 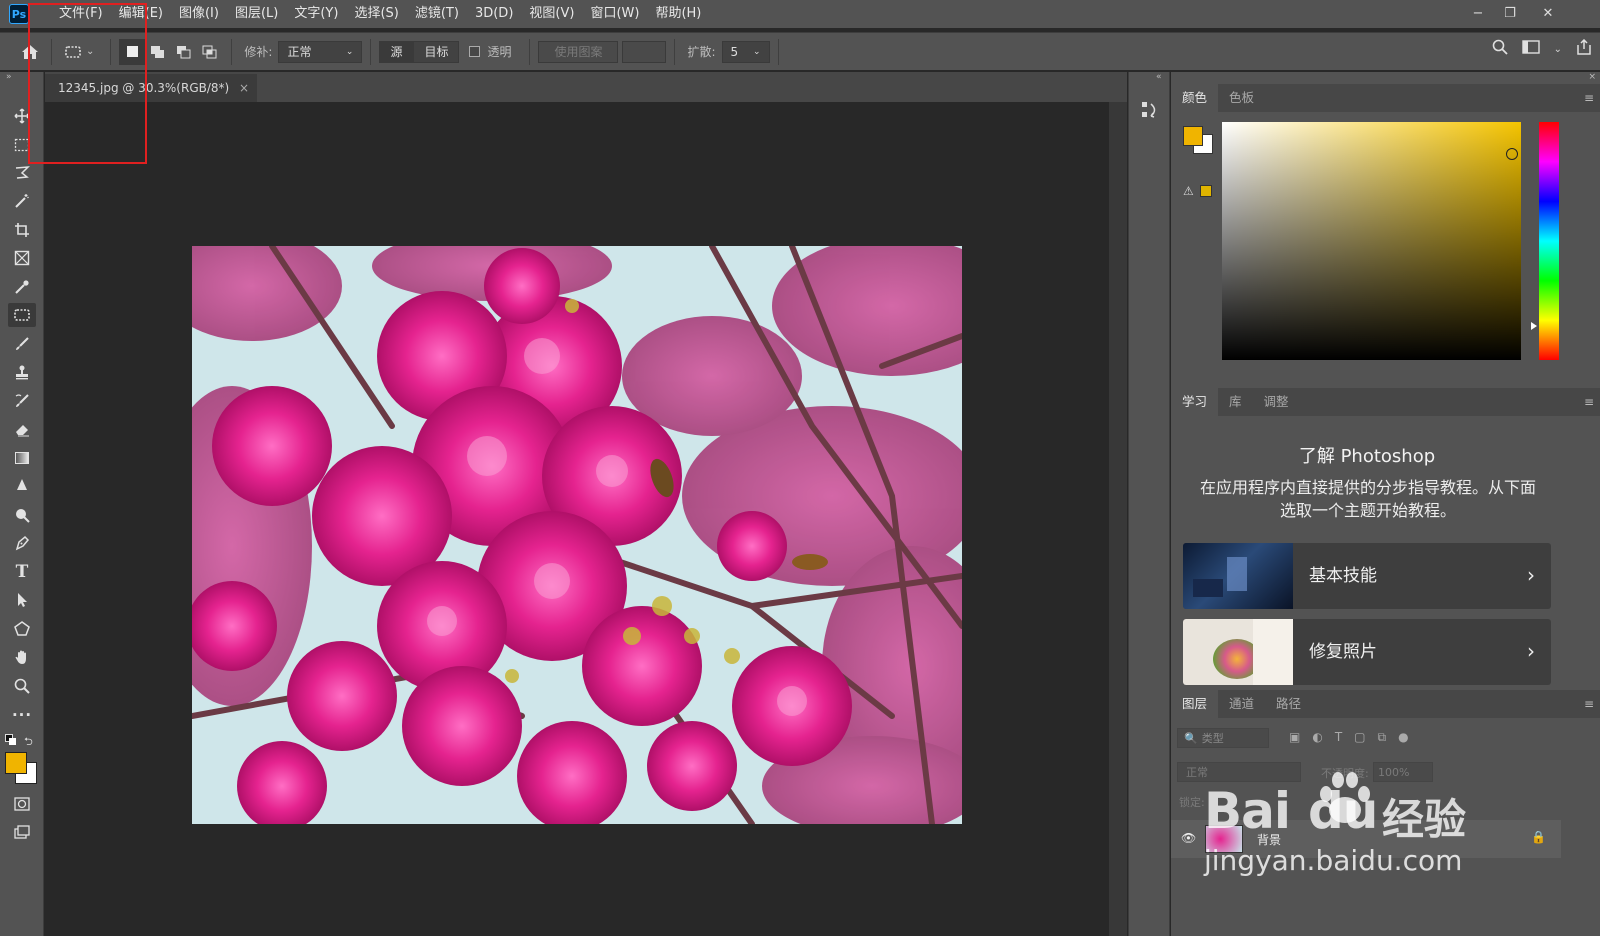 What do you see at coordinates (1548, 13) in the screenshot?
I see `close-window-button: ✕` at bounding box center [1548, 13].